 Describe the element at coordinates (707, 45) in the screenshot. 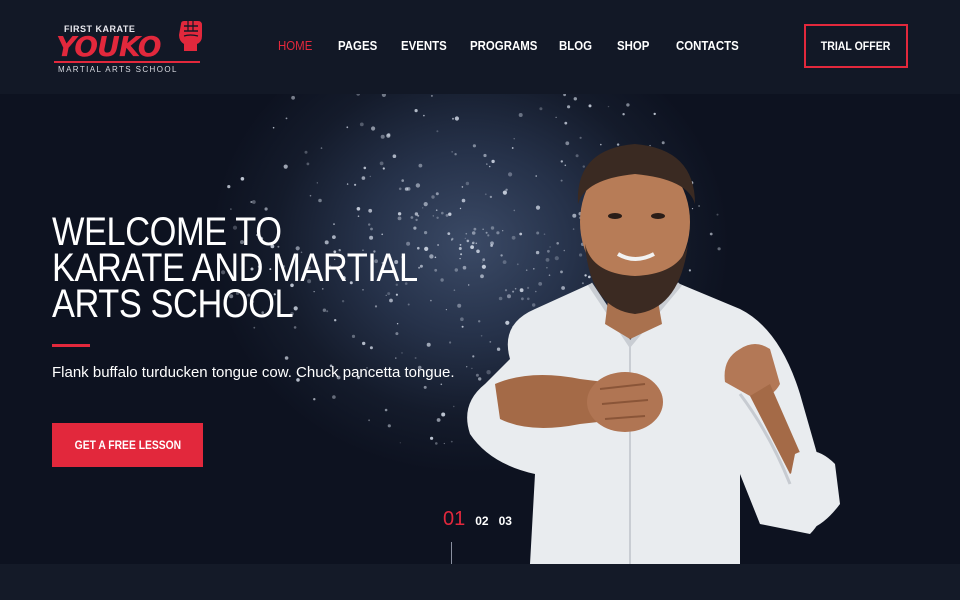

I see `nav-contacts: CONTACTS` at that location.